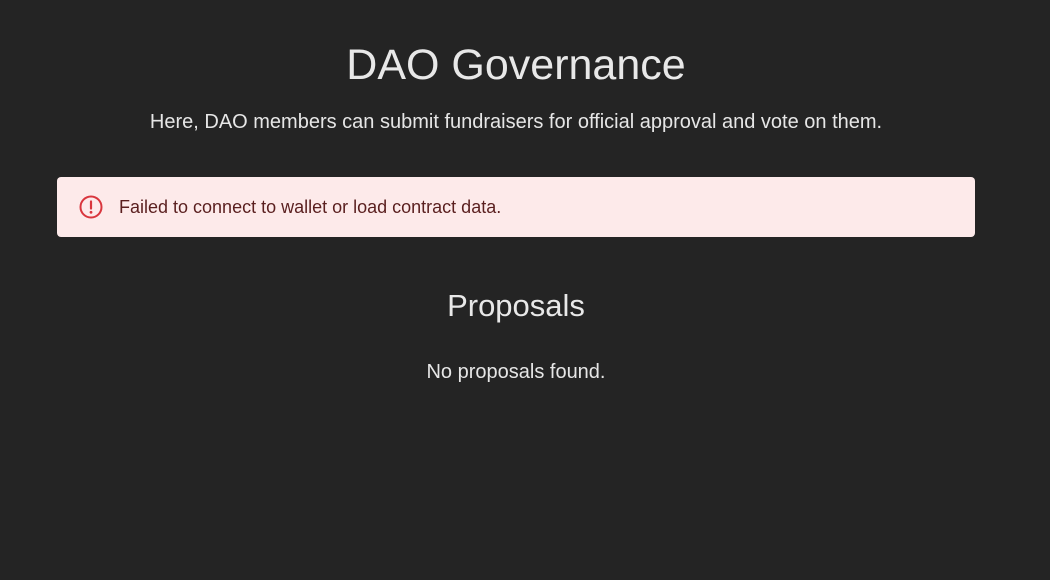 Image resolution: width=1050 pixels, height=580 pixels. What do you see at coordinates (516, 372) in the screenshot?
I see `proposals-empty-message: No proposals found.` at bounding box center [516, 372].